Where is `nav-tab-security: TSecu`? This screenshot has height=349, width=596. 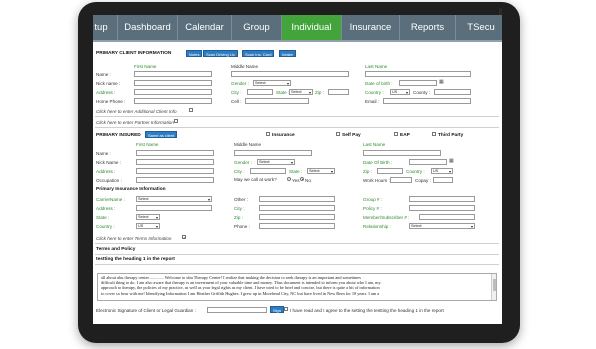
nav-tab-security: TSecu is located at coordinates (479, 27).